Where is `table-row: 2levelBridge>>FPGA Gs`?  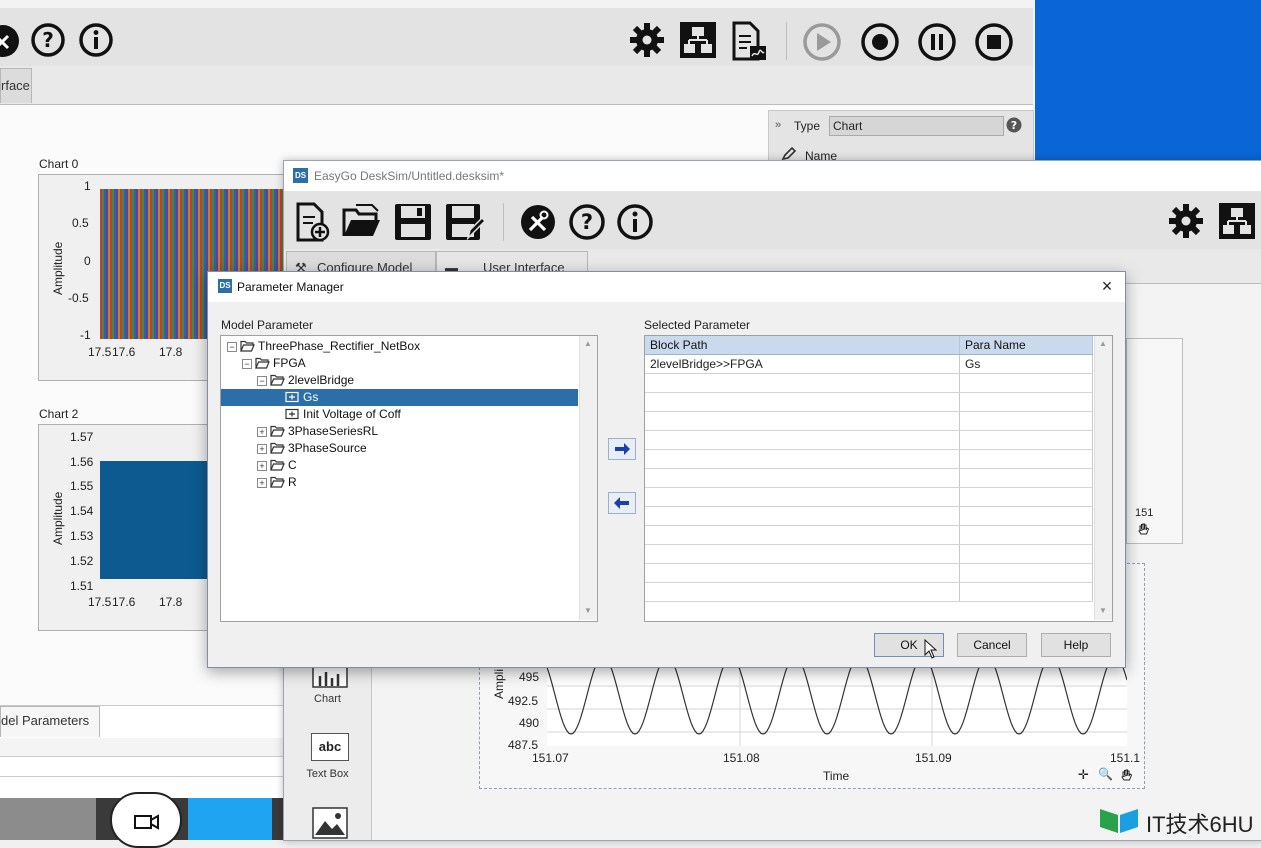 table-row: 2levelBridge>>FPGA Gs is located at coordinates (869, 364).